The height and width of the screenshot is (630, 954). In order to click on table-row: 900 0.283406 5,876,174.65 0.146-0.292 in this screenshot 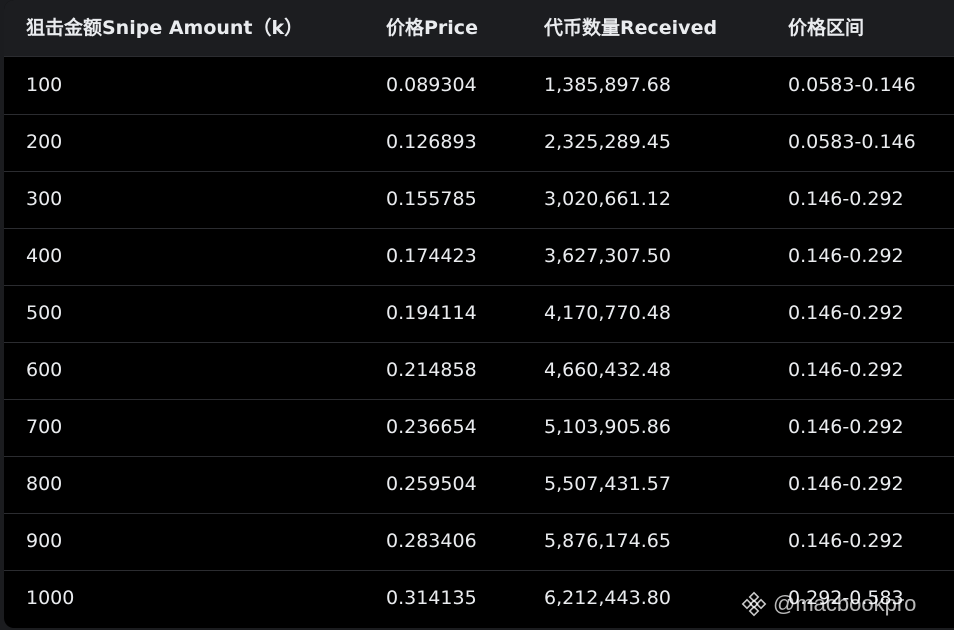, I will do `click(479, 542)`.